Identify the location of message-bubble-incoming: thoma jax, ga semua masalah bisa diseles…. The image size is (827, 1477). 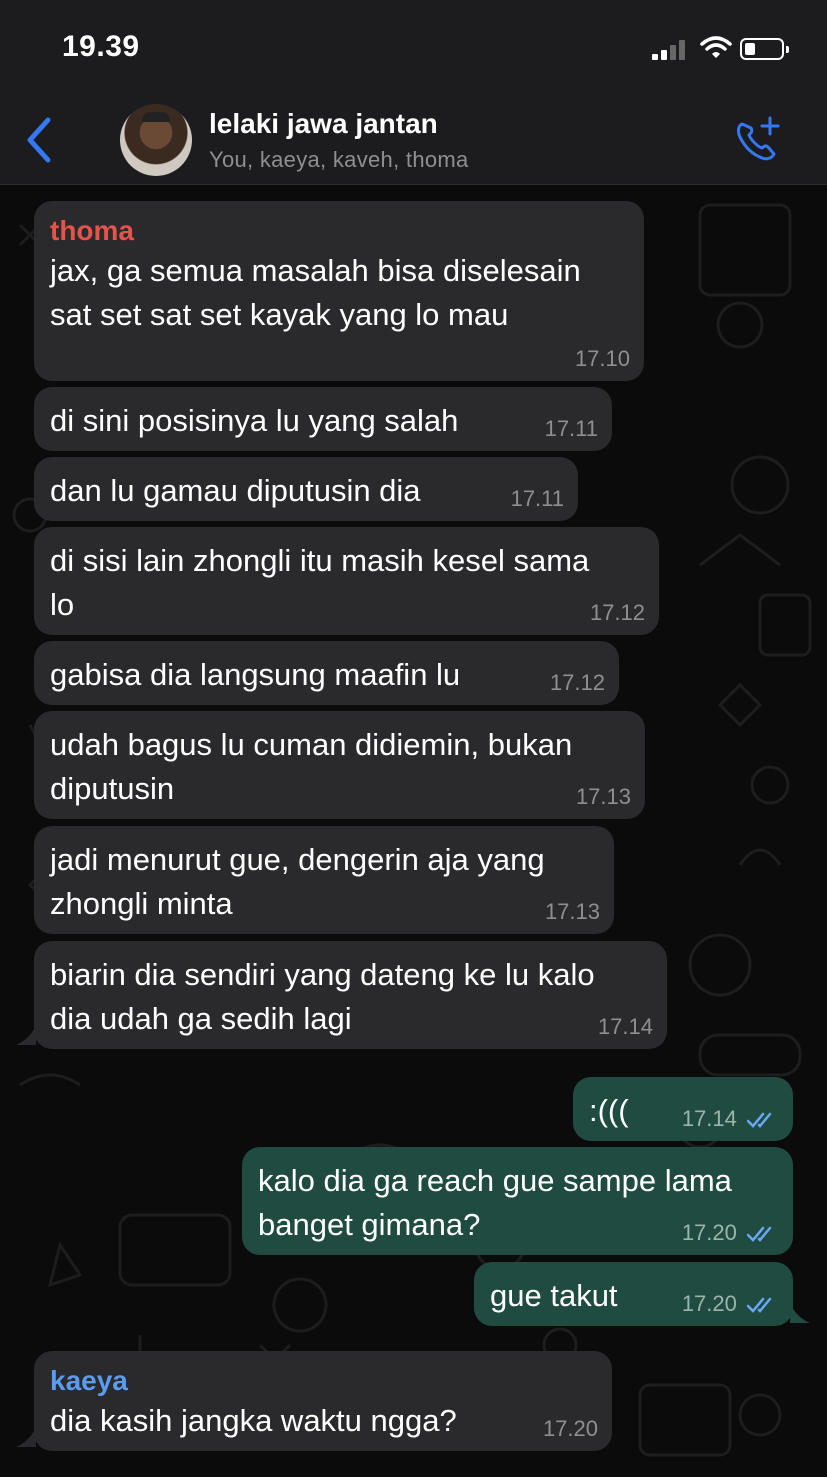
(339, 291).